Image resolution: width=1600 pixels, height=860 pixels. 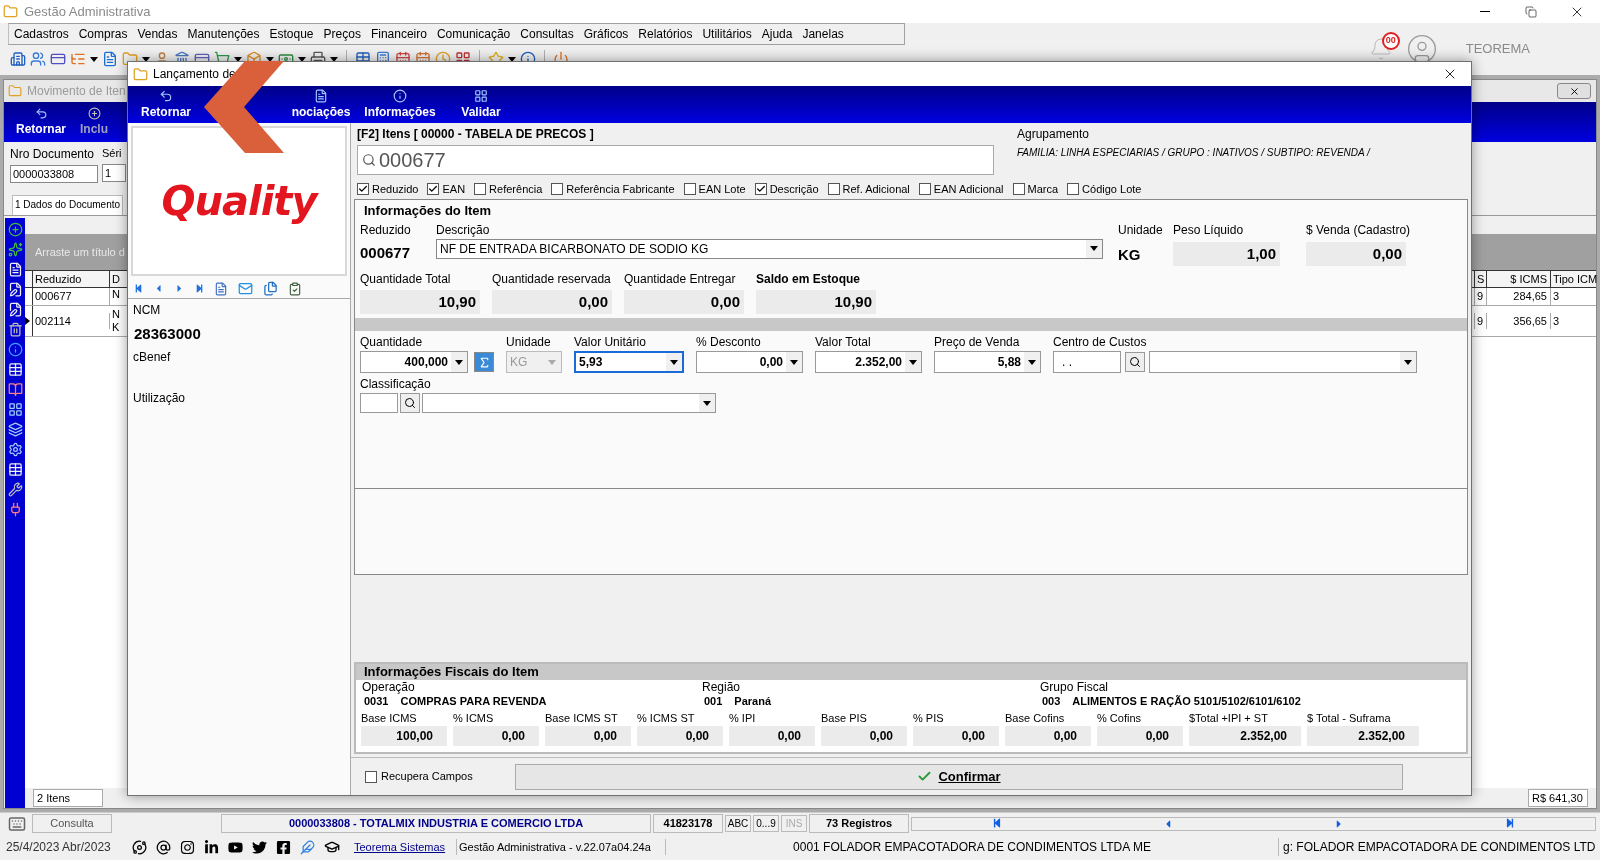 What do you see at coordinates (38, 59) in the screenshot?
I see `people-icon` at bounding box center [38, 59].